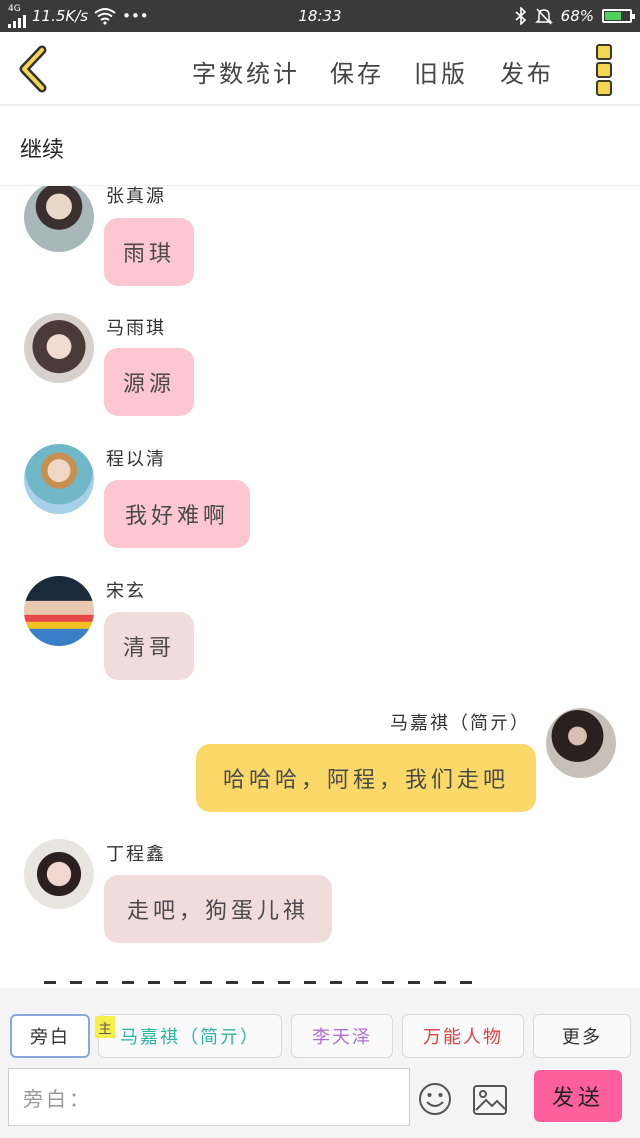 The width and height of the screenshot is (640, 1138). I want to click on publish-button: 发布, so click(527, 71).